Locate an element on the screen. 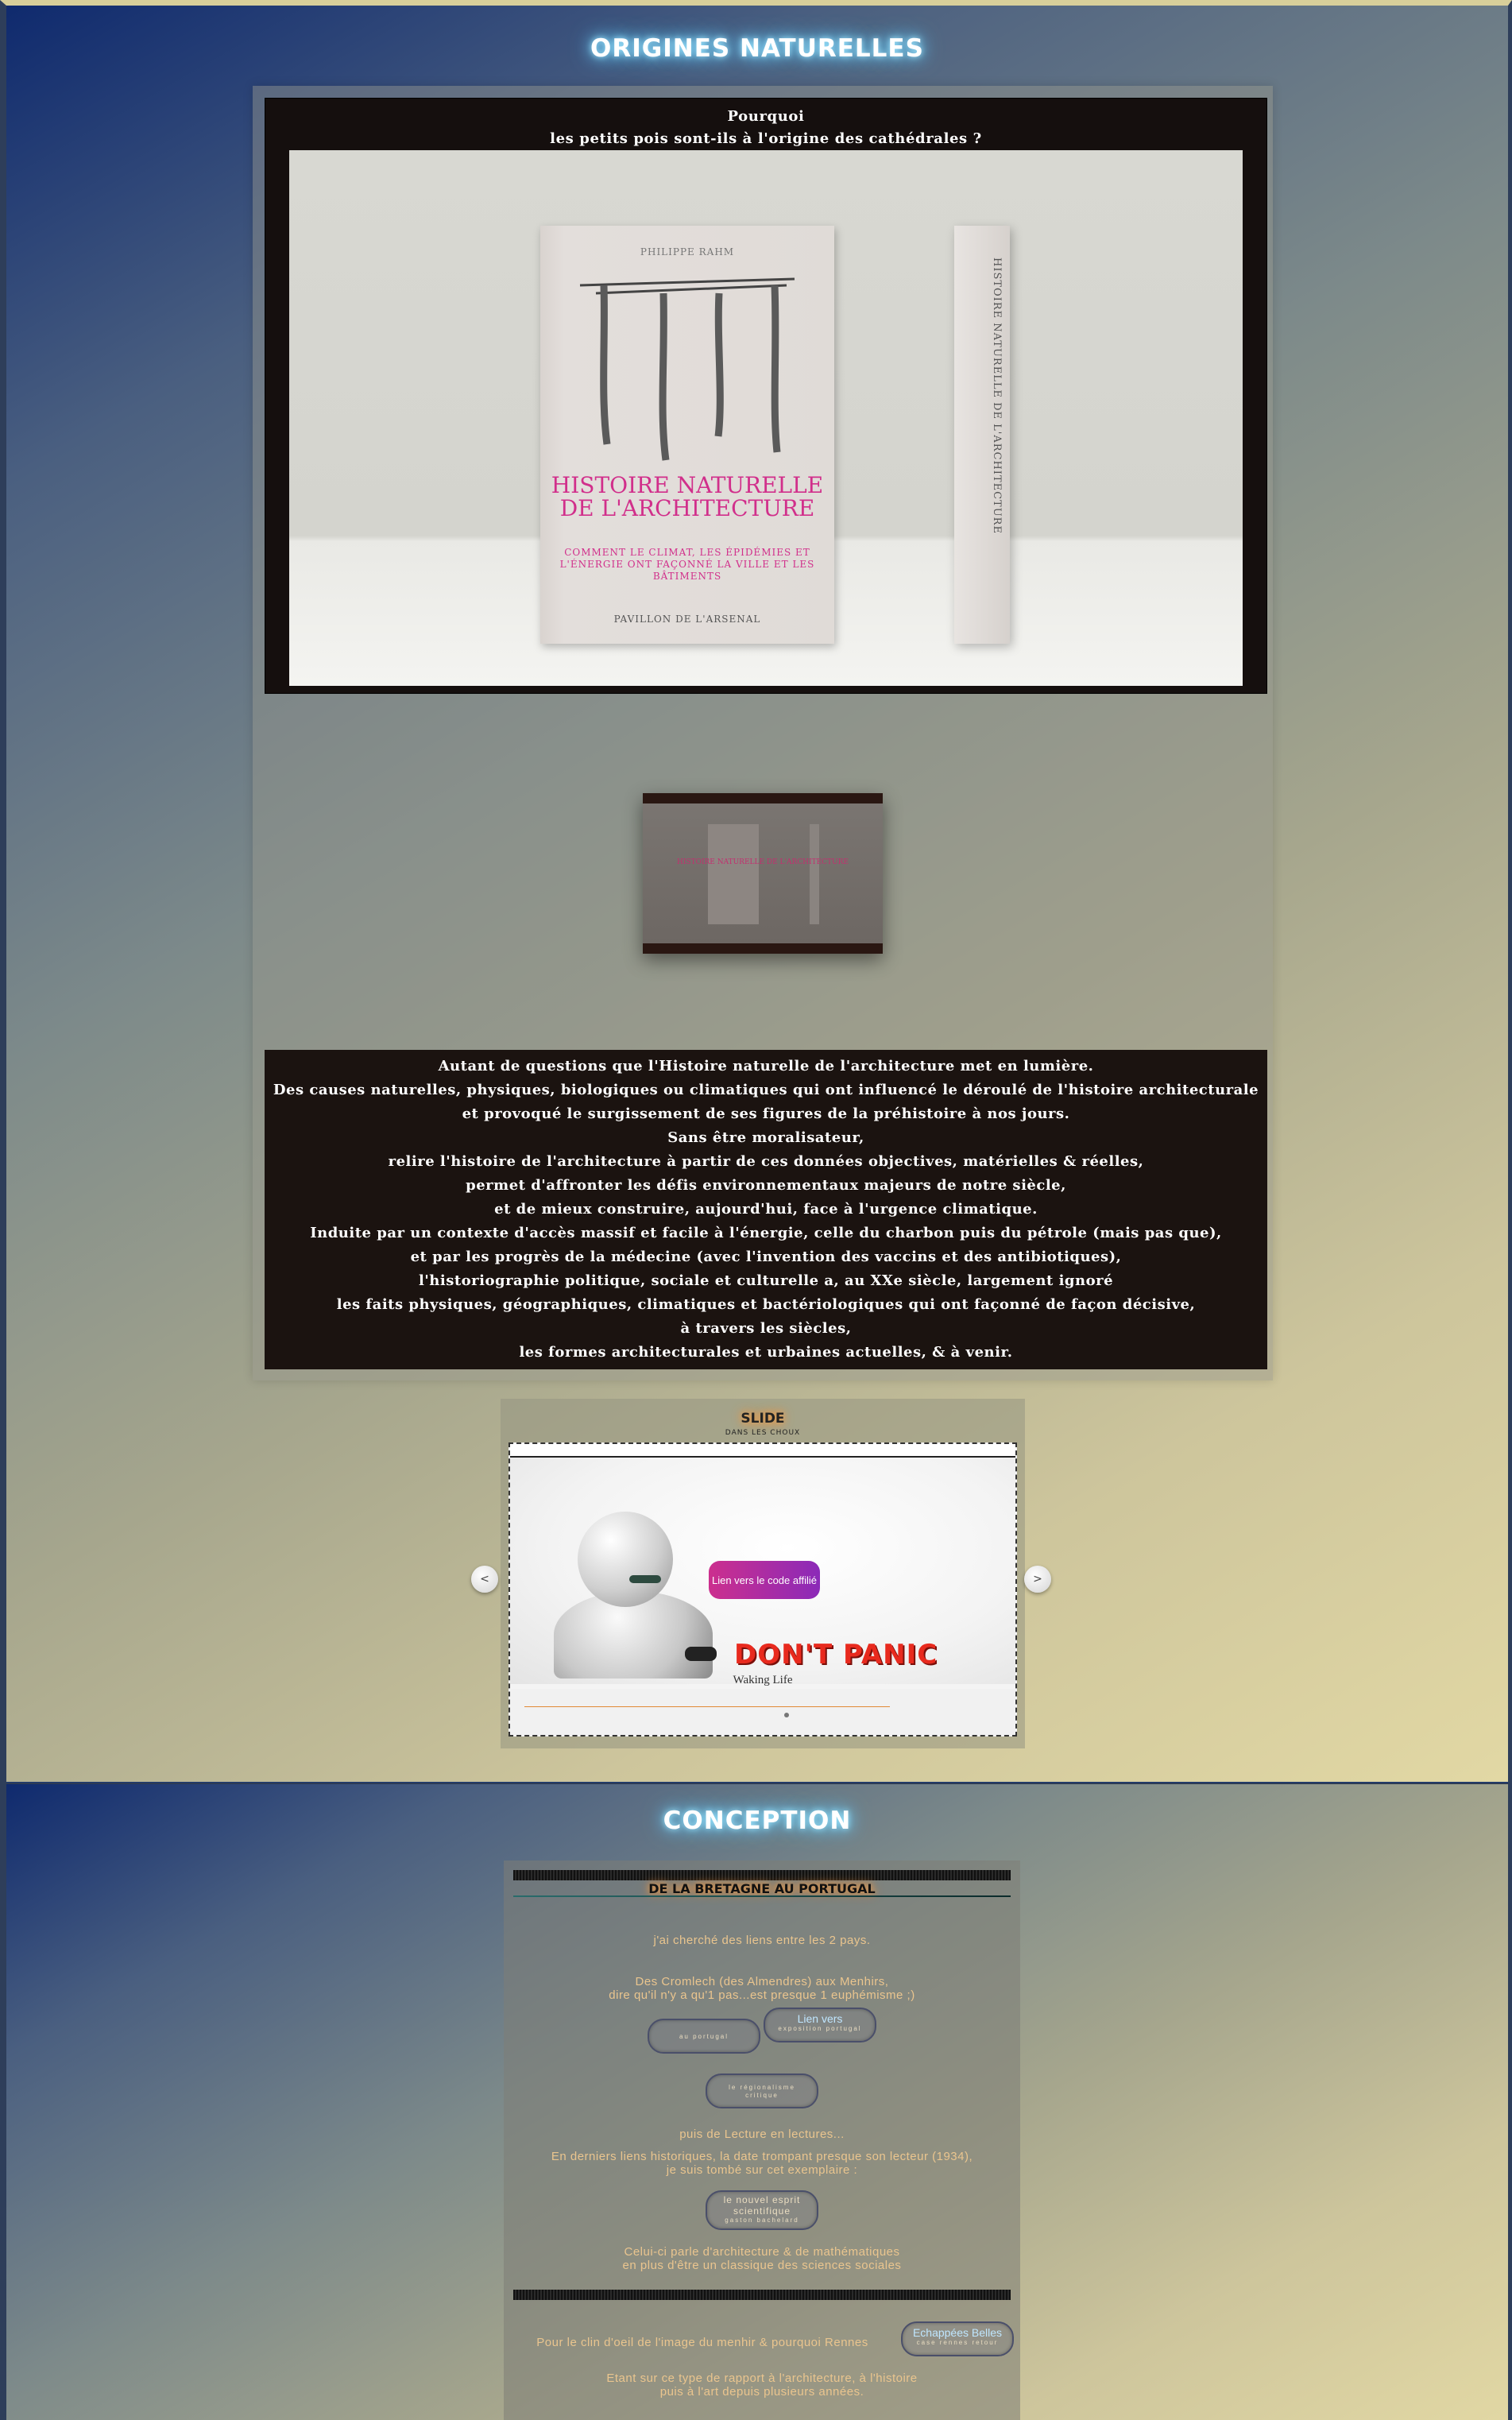 The height and width of the screenshot is (2420, 1512). pill-lien-expo-sub: exposition portugal is located at coordinates (820, 2028).